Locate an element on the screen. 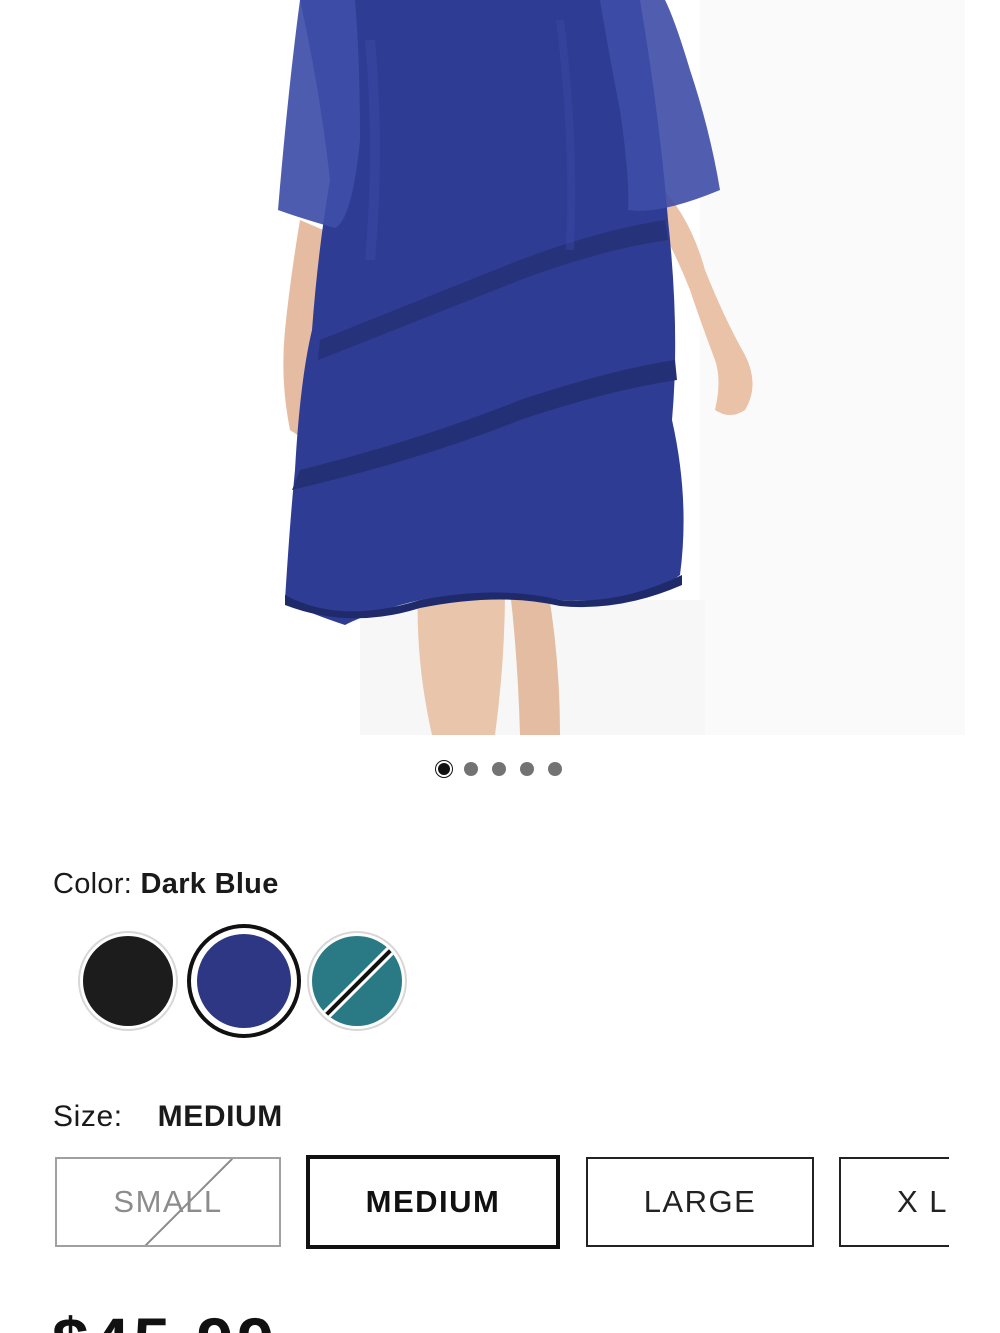 This screenshot has height=1333, width=1000. size-heading: Size: MEDIUM is located at coordinates (168, 1117).